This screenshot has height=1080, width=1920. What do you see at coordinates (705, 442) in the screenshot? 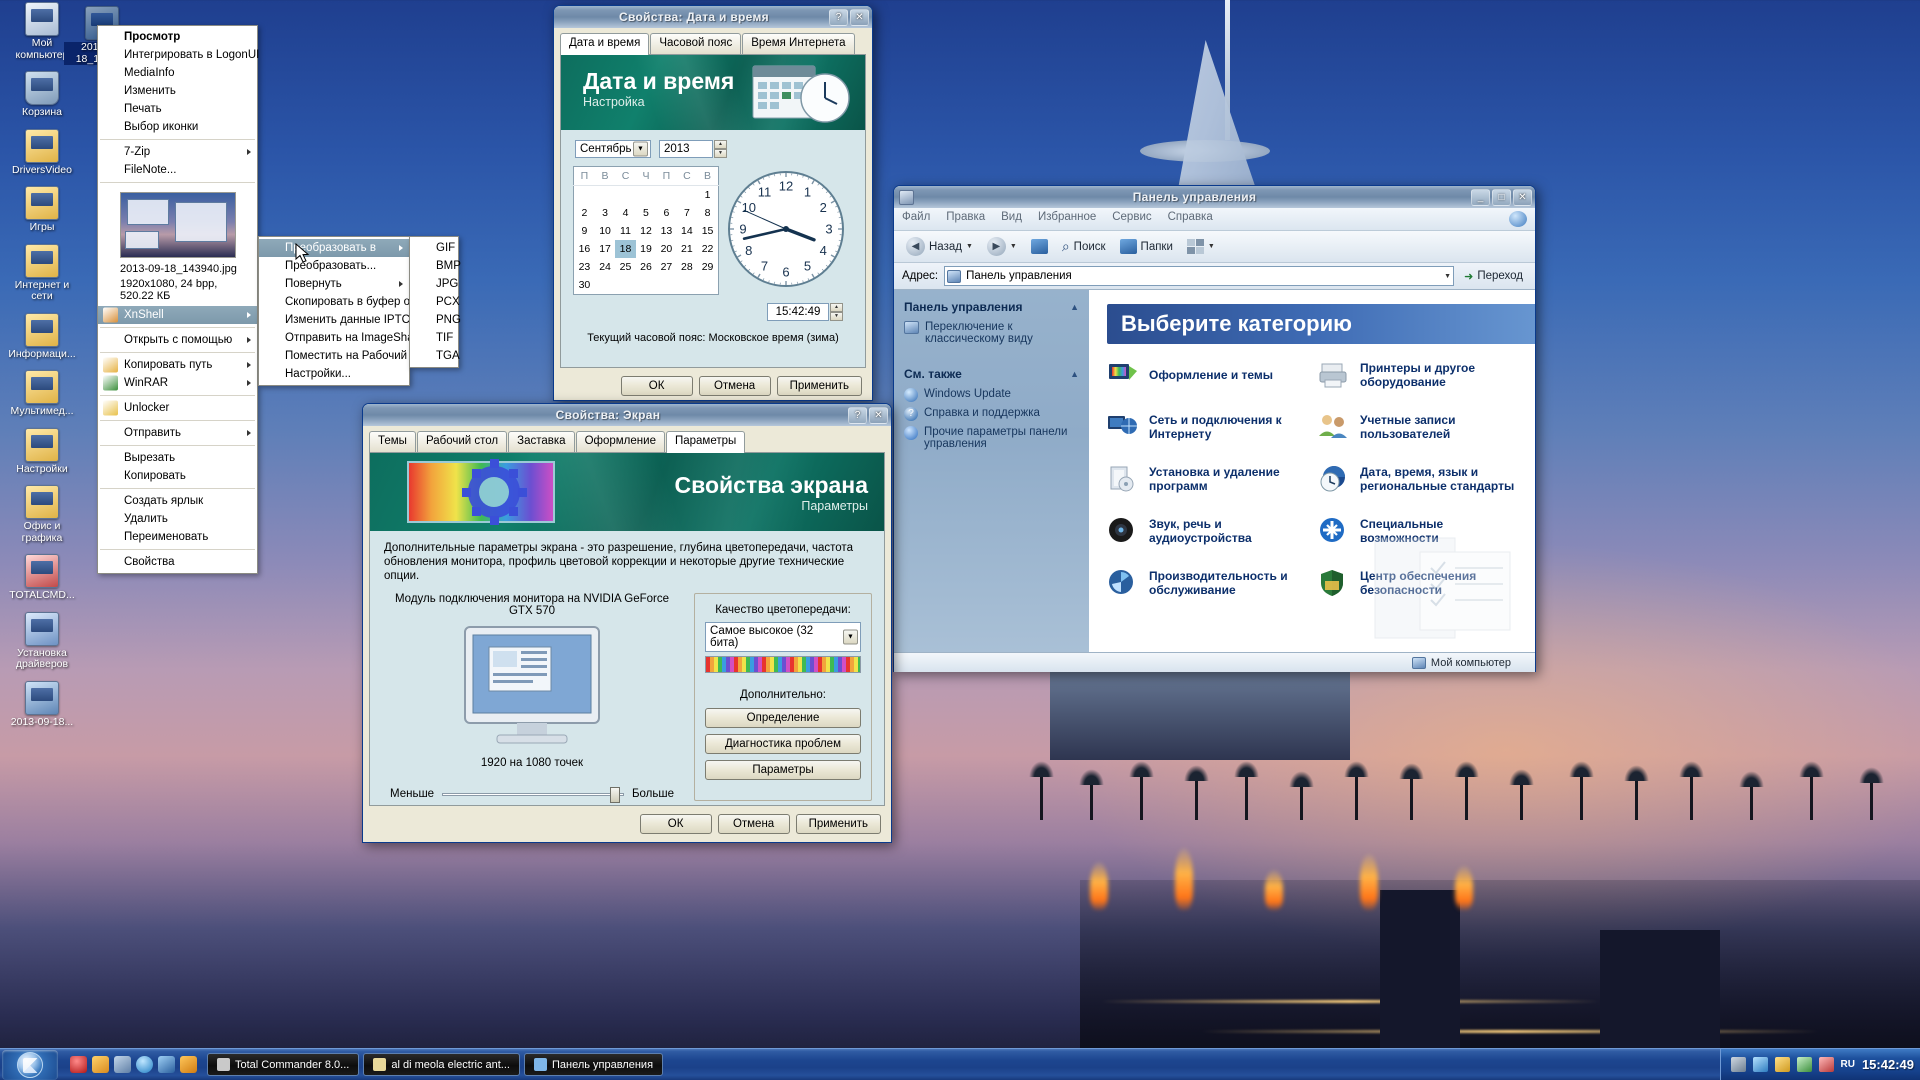
I see `tab-settings: Параметры` at bounding box center [705, 442].